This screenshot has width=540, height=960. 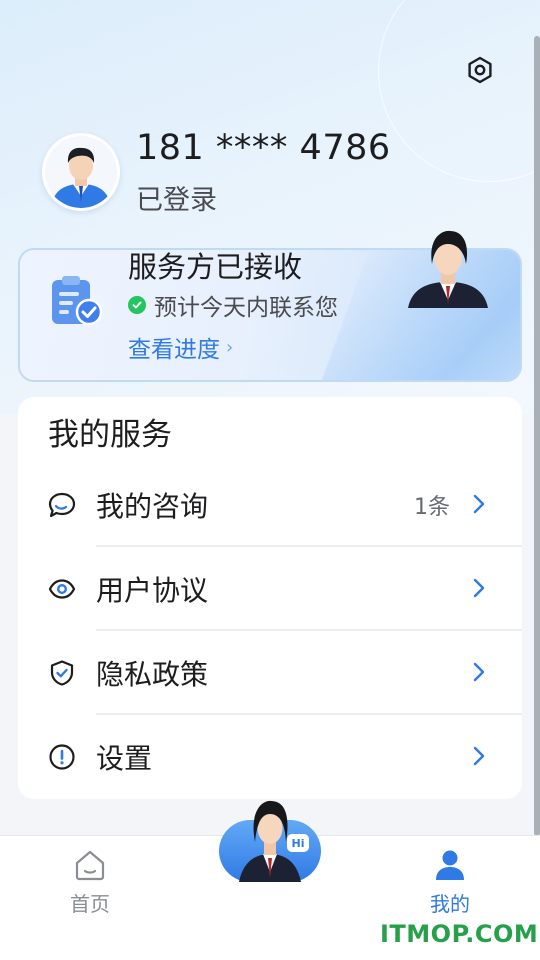 What do you see at coordinates (270, 757) in the screenshot?
I see `service-item-settings: 设置` at bounding box center [270, 757].